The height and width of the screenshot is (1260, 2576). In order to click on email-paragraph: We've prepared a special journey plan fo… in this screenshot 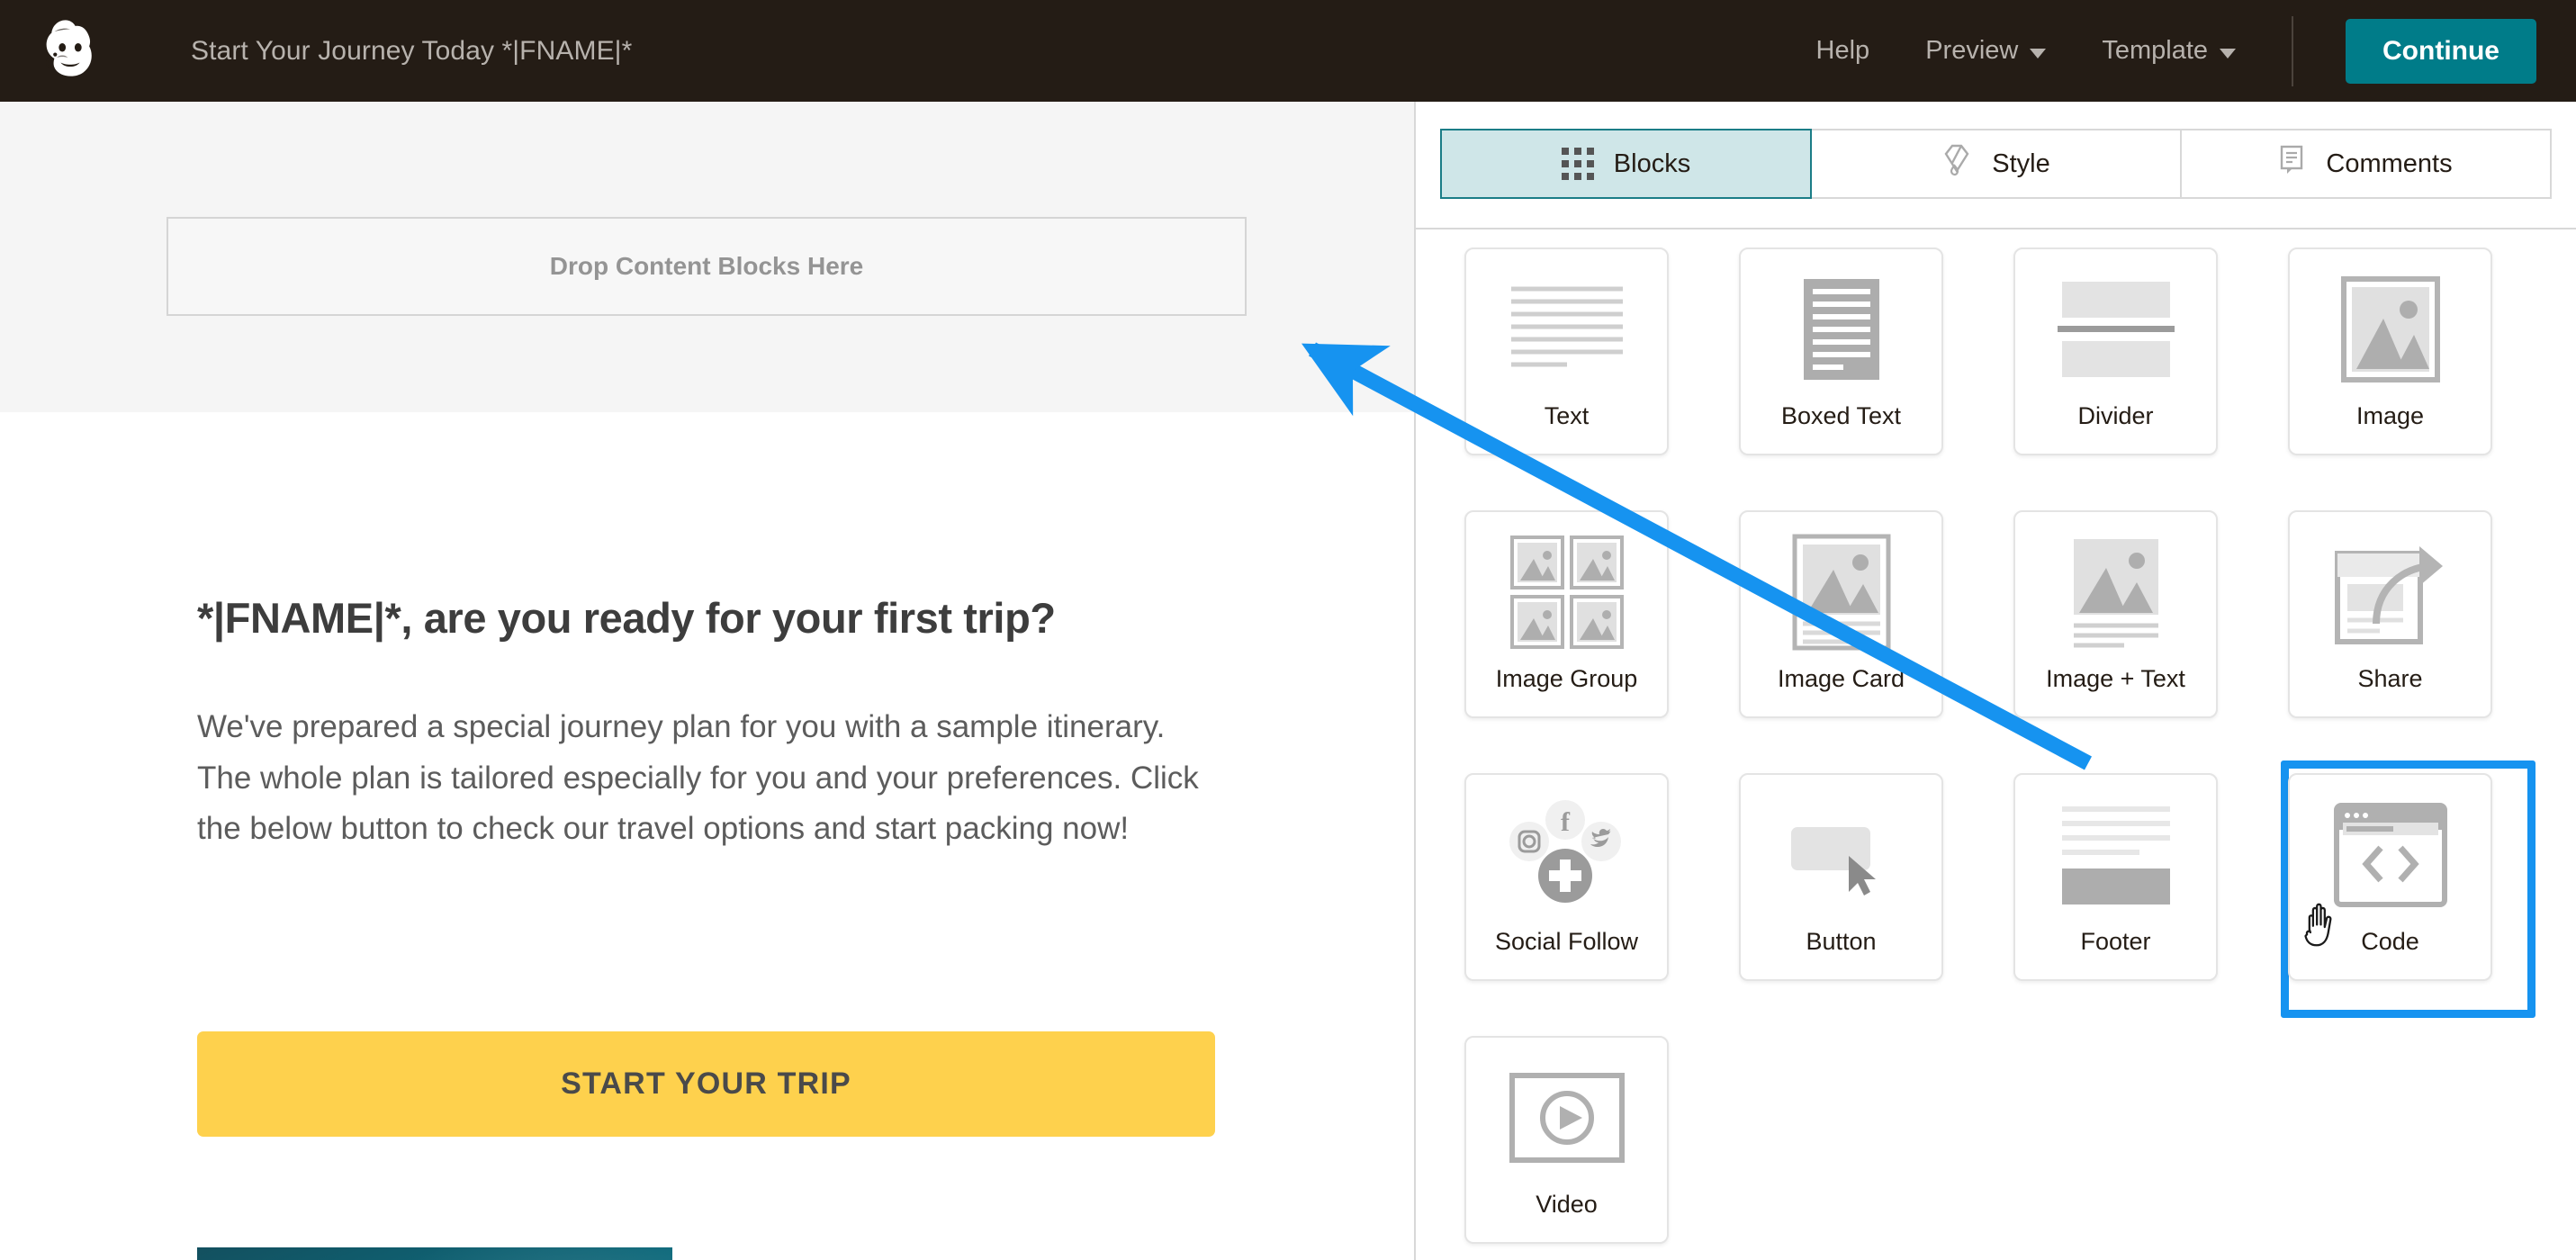, I will do `click(705, 778)`.